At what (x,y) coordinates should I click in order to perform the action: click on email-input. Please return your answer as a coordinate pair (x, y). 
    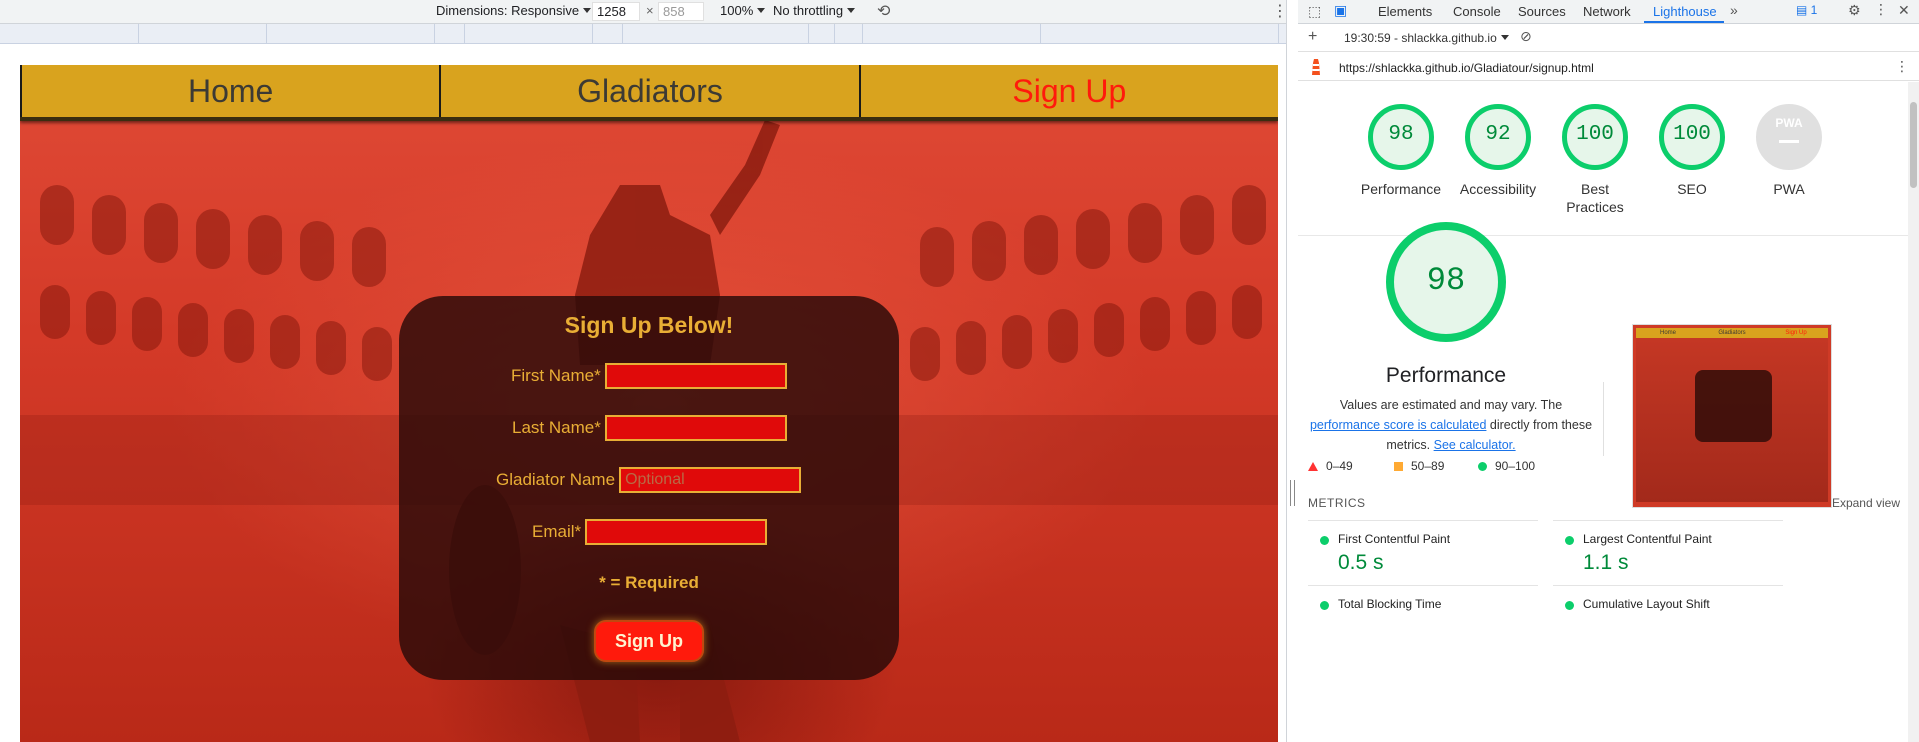
    Looking at the image, I should click on (676, 532).